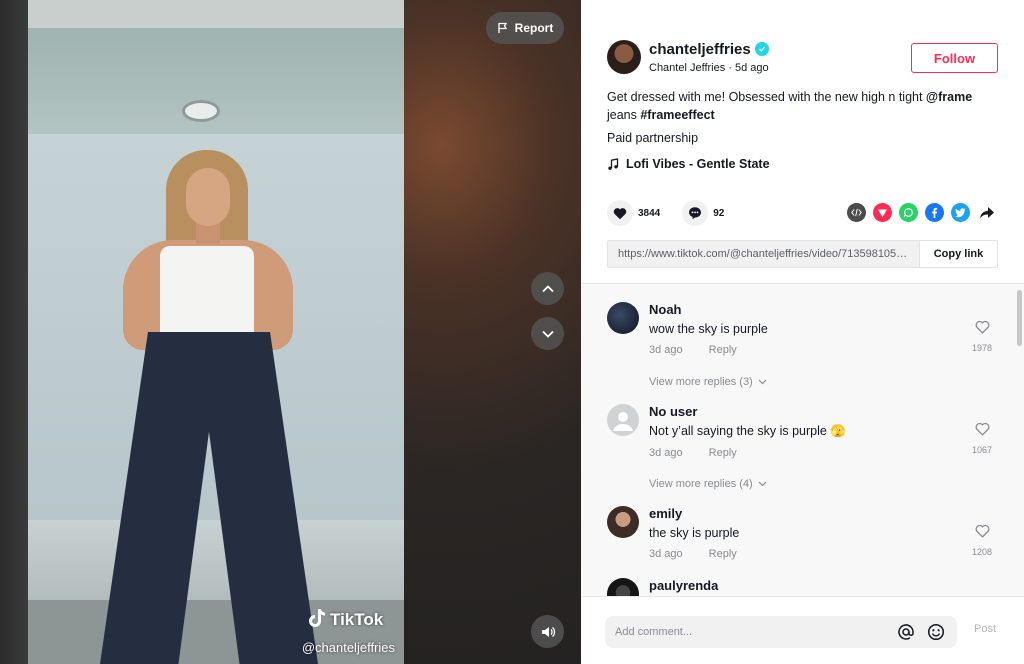 The height and width of the screenshot is (664, 1024). What do you see at coordinates (677, 115) in the screenshot?
I see `caption-hashtag-link: #frameeffect` at bounding box center [677, 115].